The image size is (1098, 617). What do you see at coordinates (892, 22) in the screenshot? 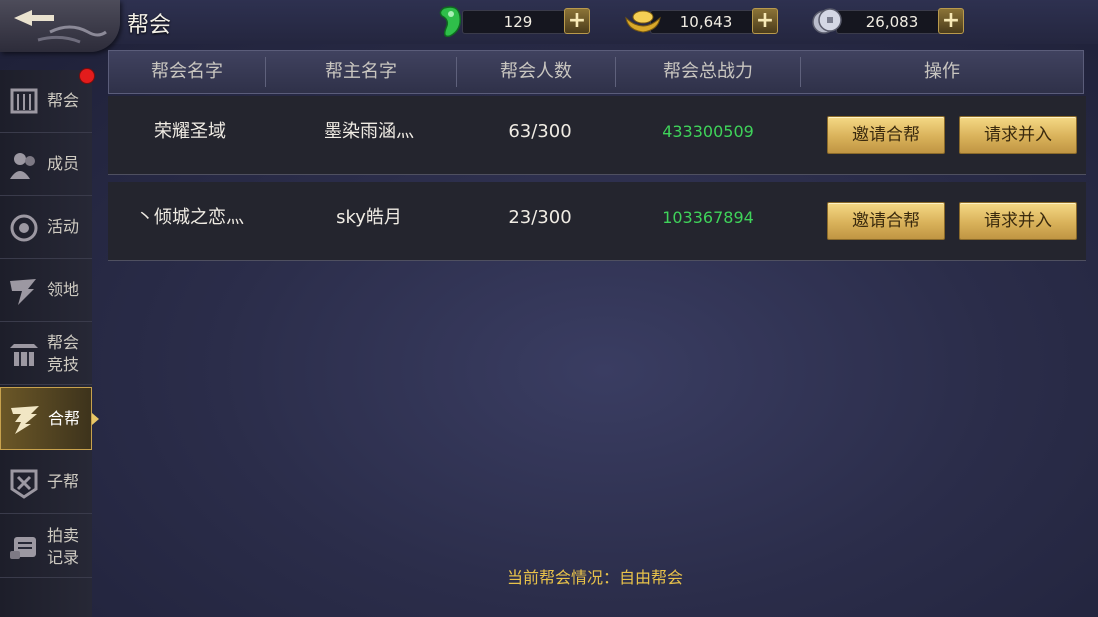
I see `silver-count: 26,083` at bounding box center [892, 22].